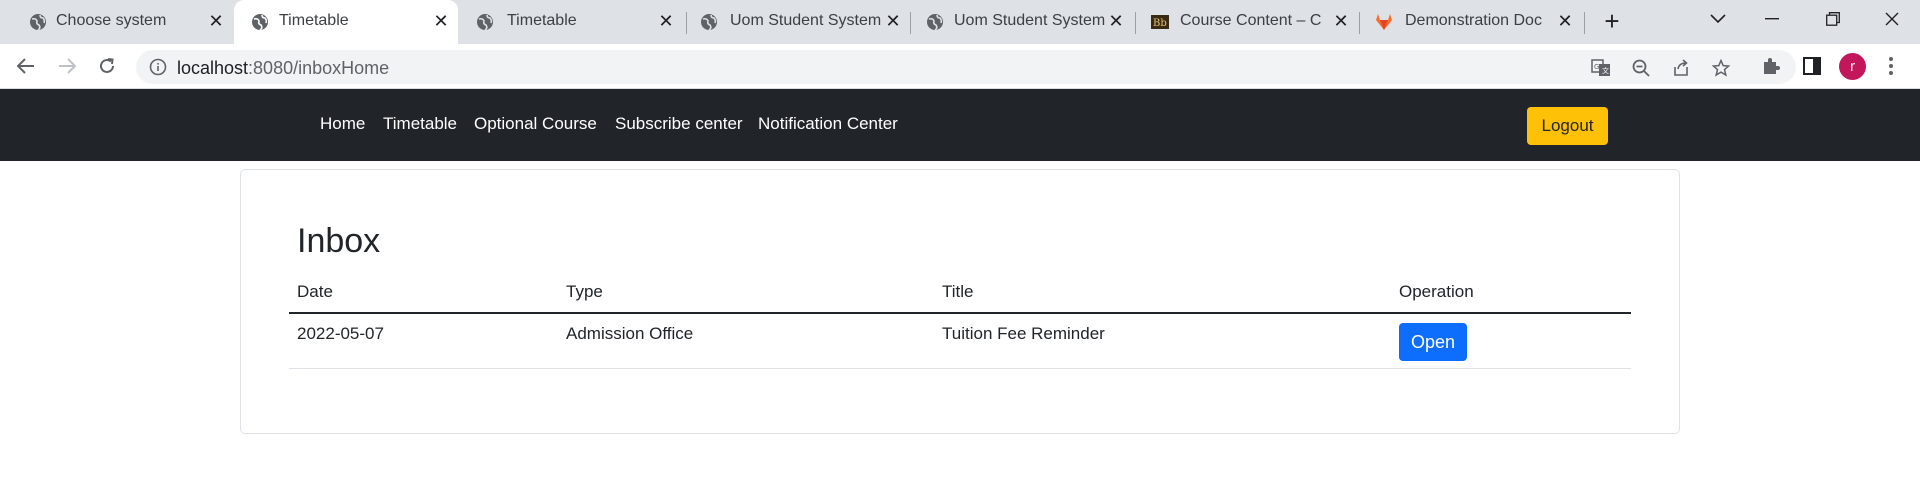  Describe the element at coordinates (1612, 21) in the screenshot. I see `new-tab-button: +` at that location.